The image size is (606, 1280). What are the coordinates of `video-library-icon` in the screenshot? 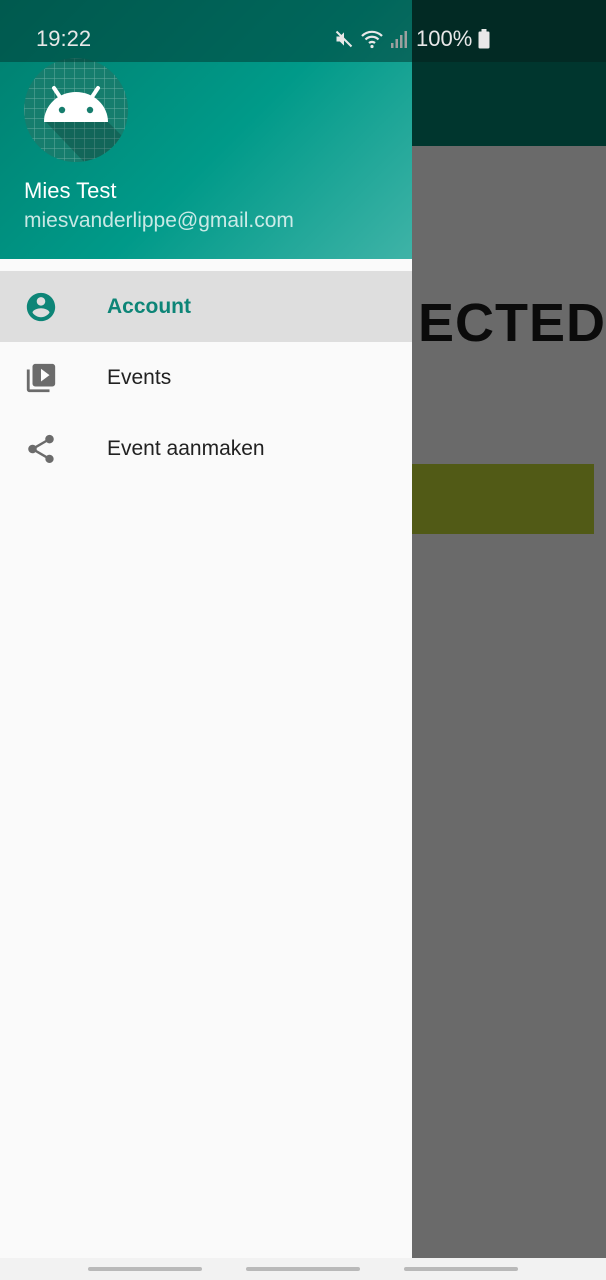 It's located at (41, 377).